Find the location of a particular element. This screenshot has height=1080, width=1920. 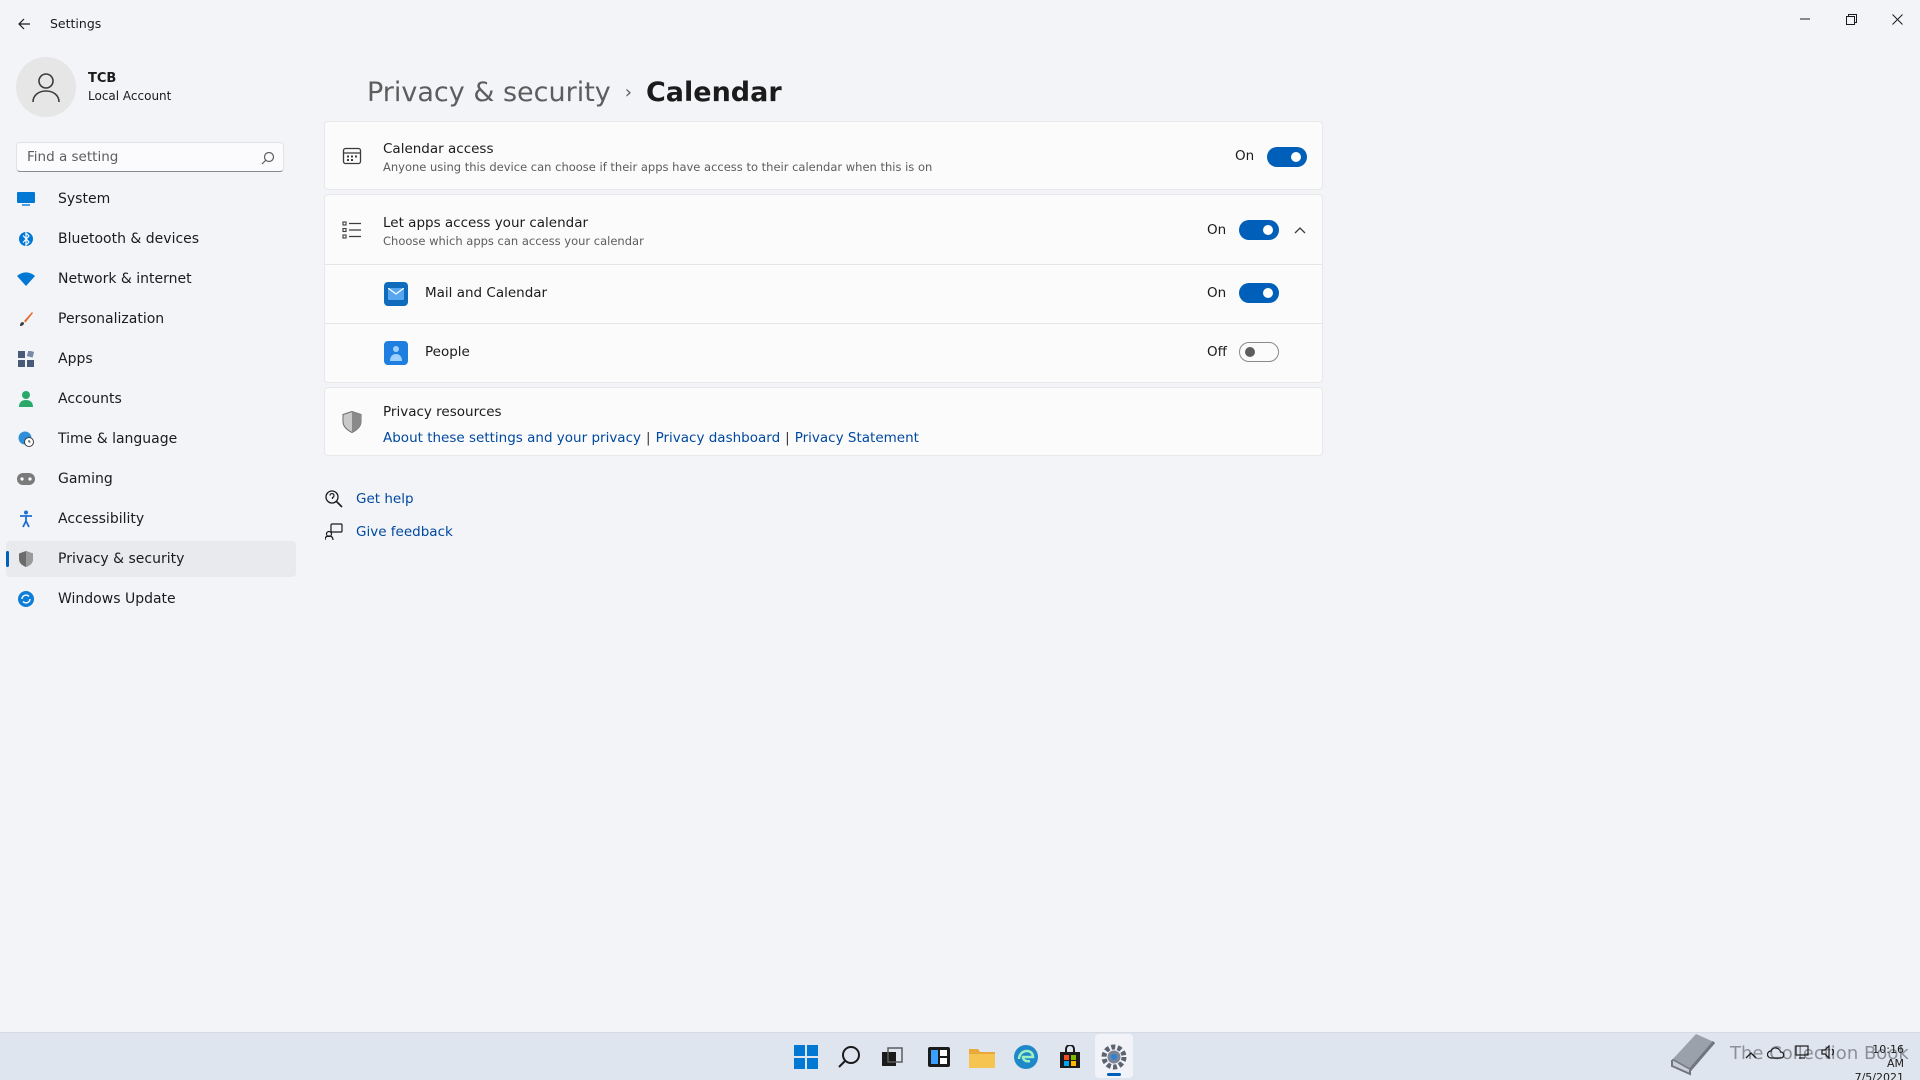

app-access-toggle is located at coordinates (1259, 230).